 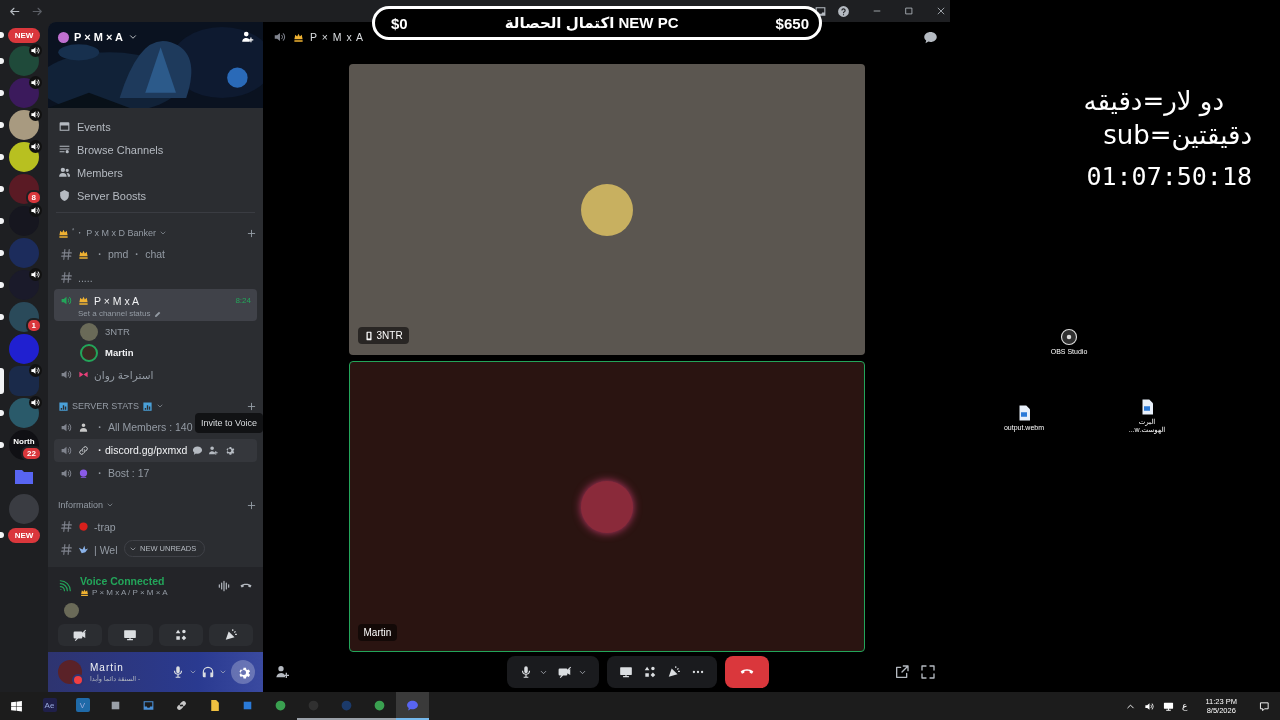 What do you see at coordinates (337, 37) in the screenshot?
I see `channel-title: P × M x A` at bounding box center [337, 37].